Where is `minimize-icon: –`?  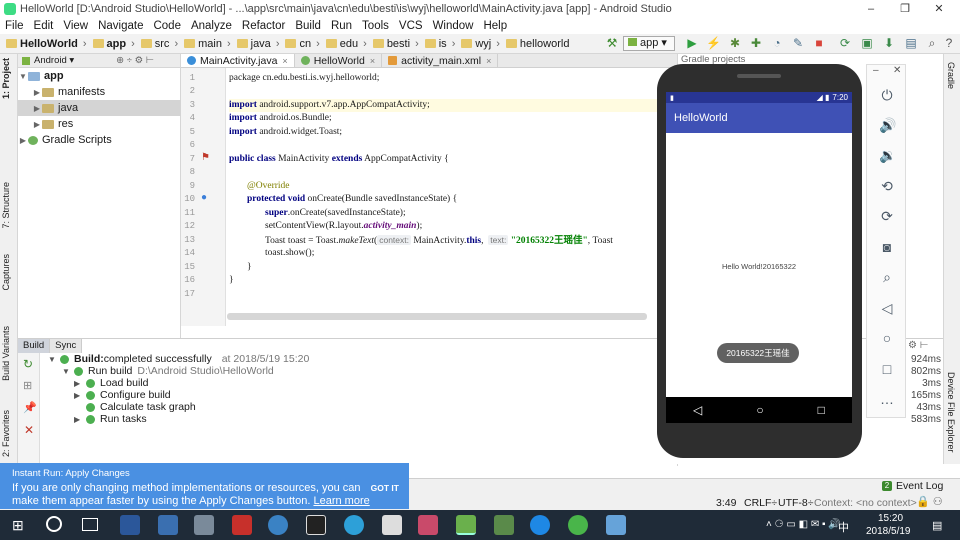
minimize-icon: – is located at coordinates (876, 70).